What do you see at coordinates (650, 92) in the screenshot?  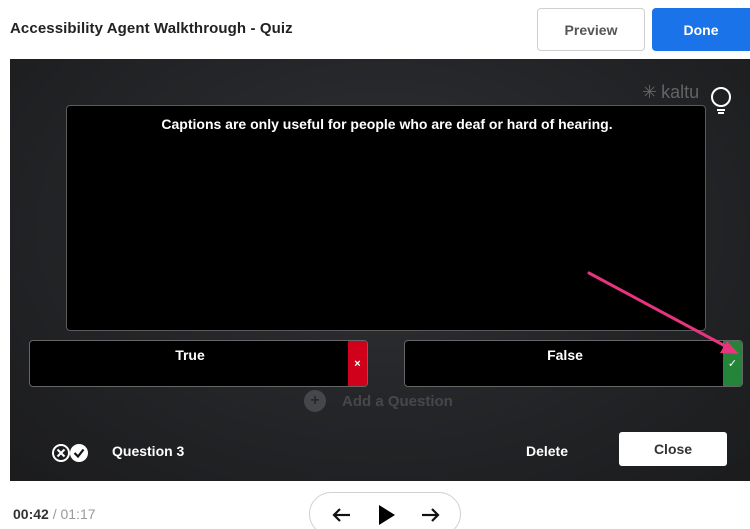 I see `brand-logo-icon: ✳` at bounding box center [650, 92].